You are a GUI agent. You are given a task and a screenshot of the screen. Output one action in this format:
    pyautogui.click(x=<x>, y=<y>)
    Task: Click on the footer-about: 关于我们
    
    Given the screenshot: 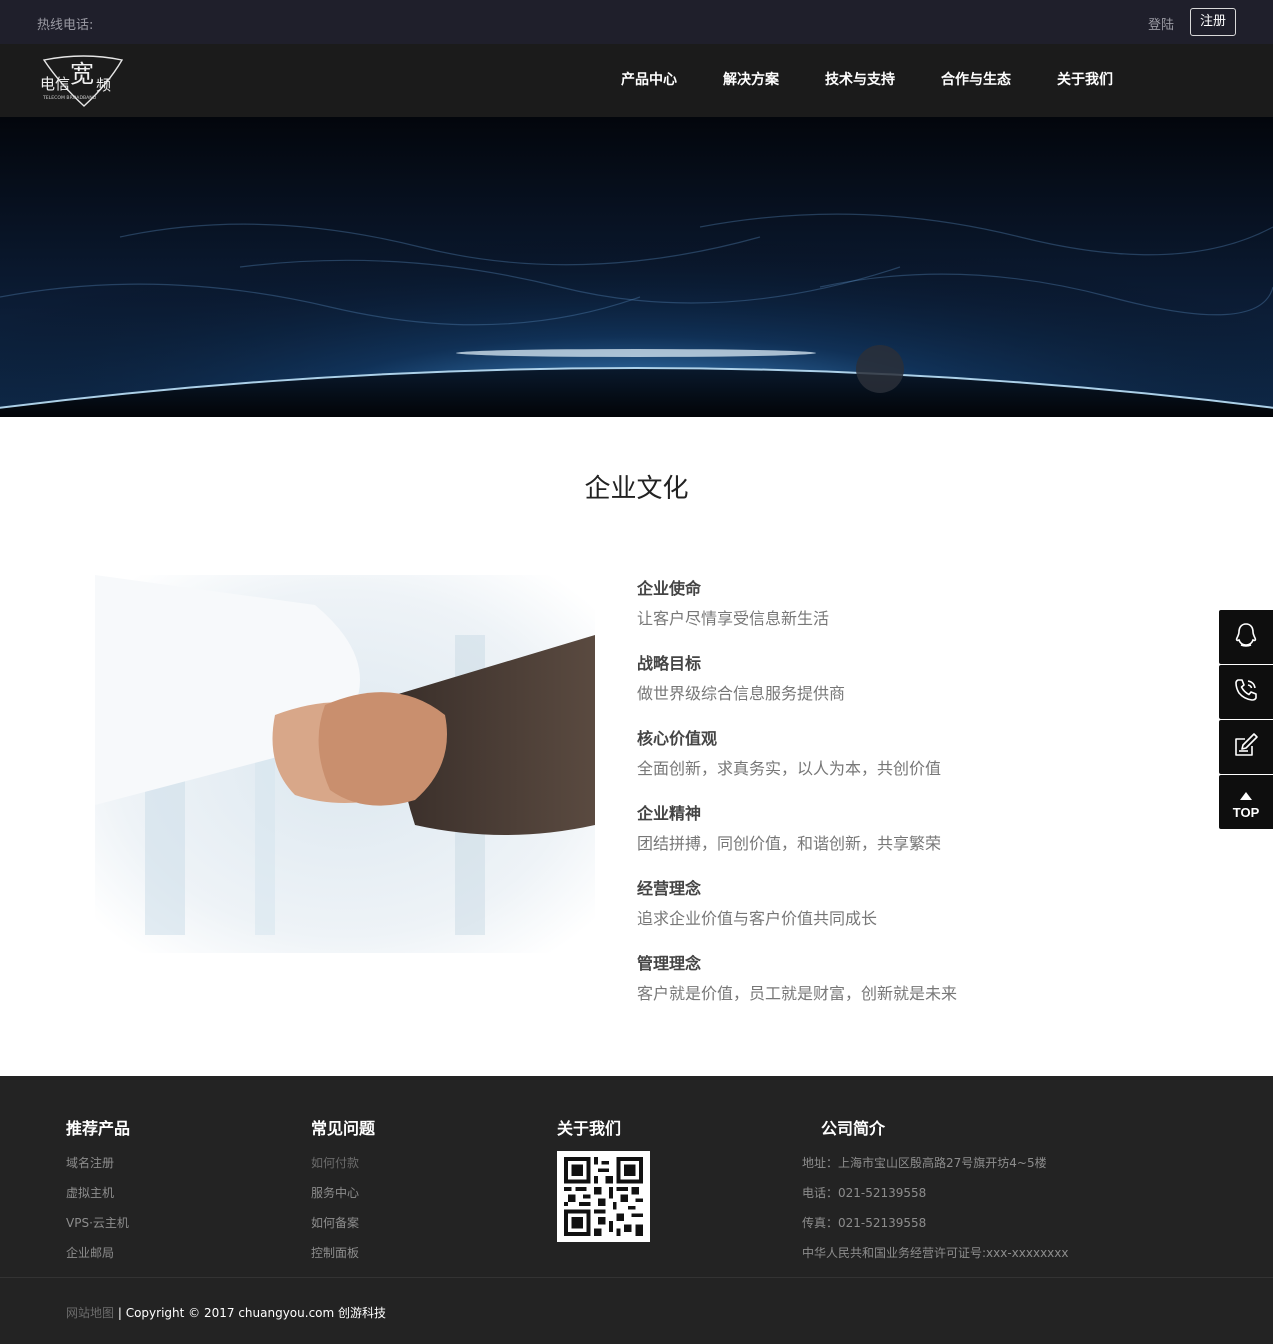 What is the action you would take?
    pyautogui.click(x=603, y=1180)
    